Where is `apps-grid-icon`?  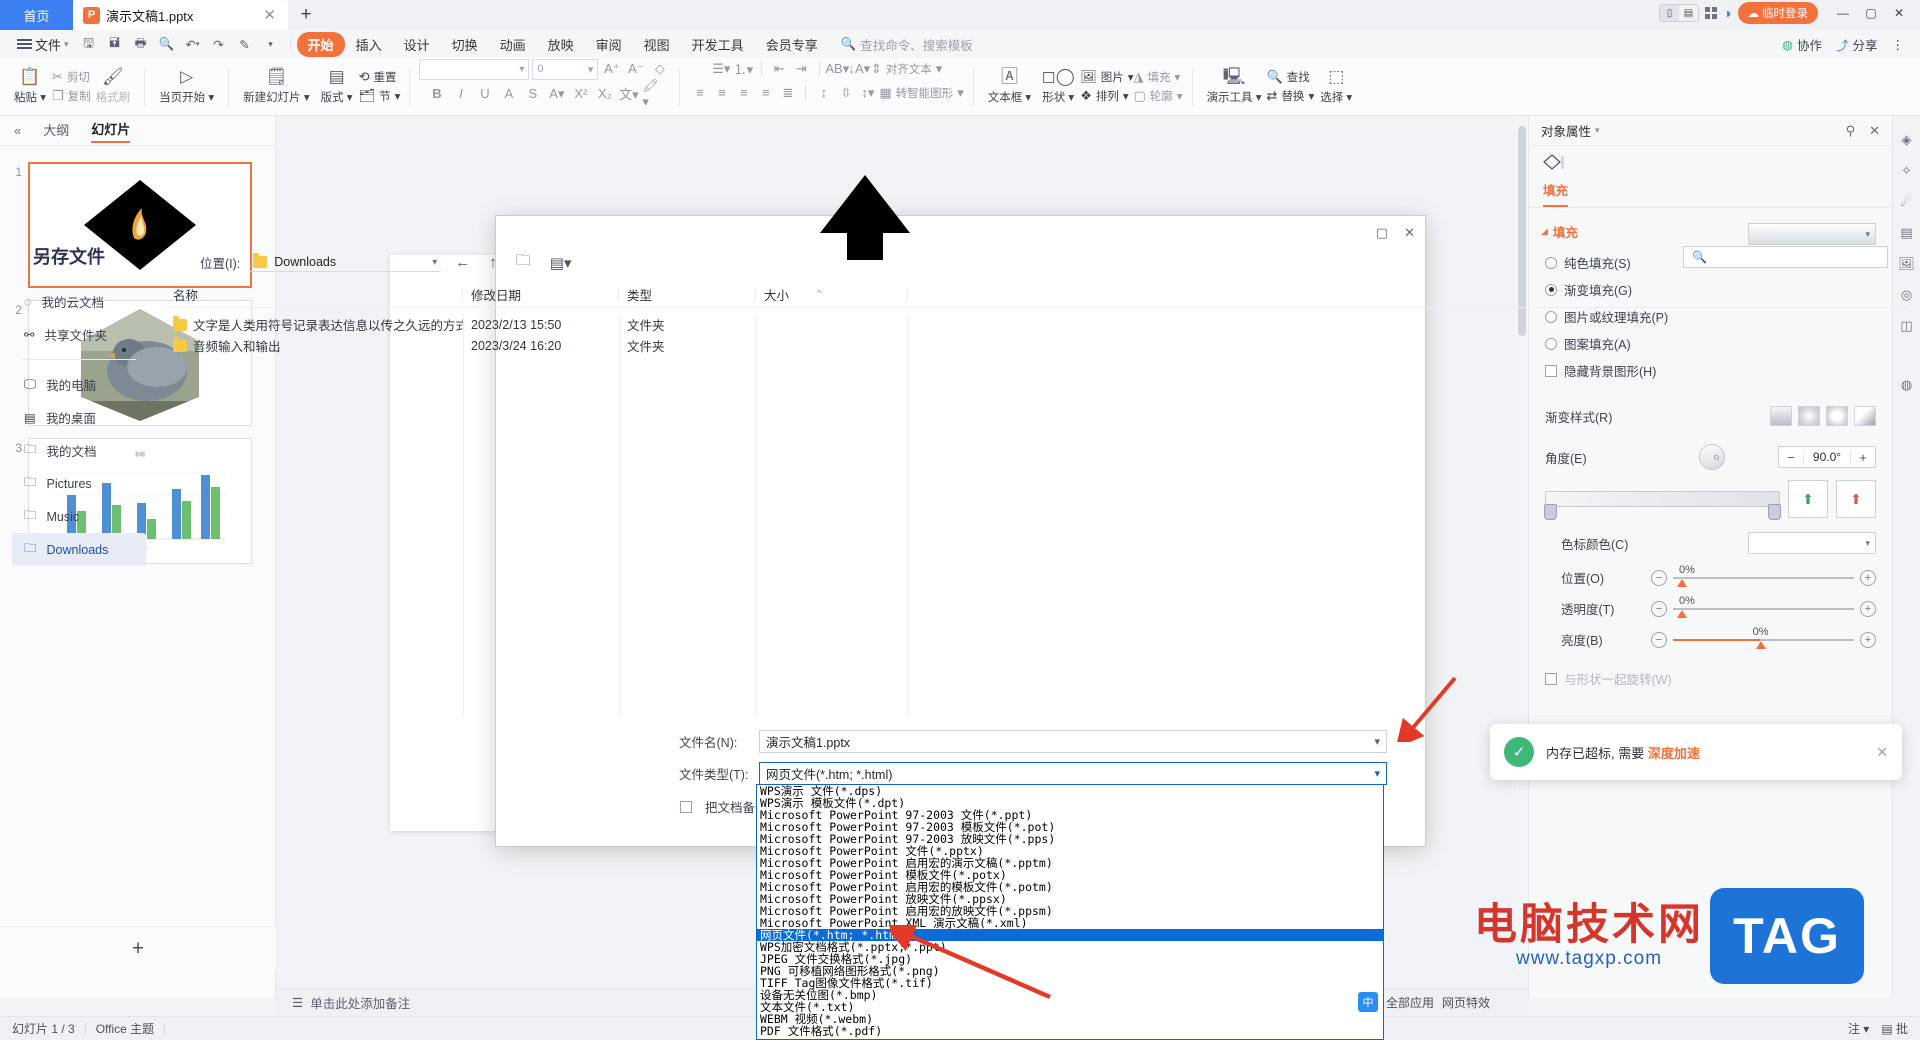
apps-grid-icon is located at coordinates (1711, 13).